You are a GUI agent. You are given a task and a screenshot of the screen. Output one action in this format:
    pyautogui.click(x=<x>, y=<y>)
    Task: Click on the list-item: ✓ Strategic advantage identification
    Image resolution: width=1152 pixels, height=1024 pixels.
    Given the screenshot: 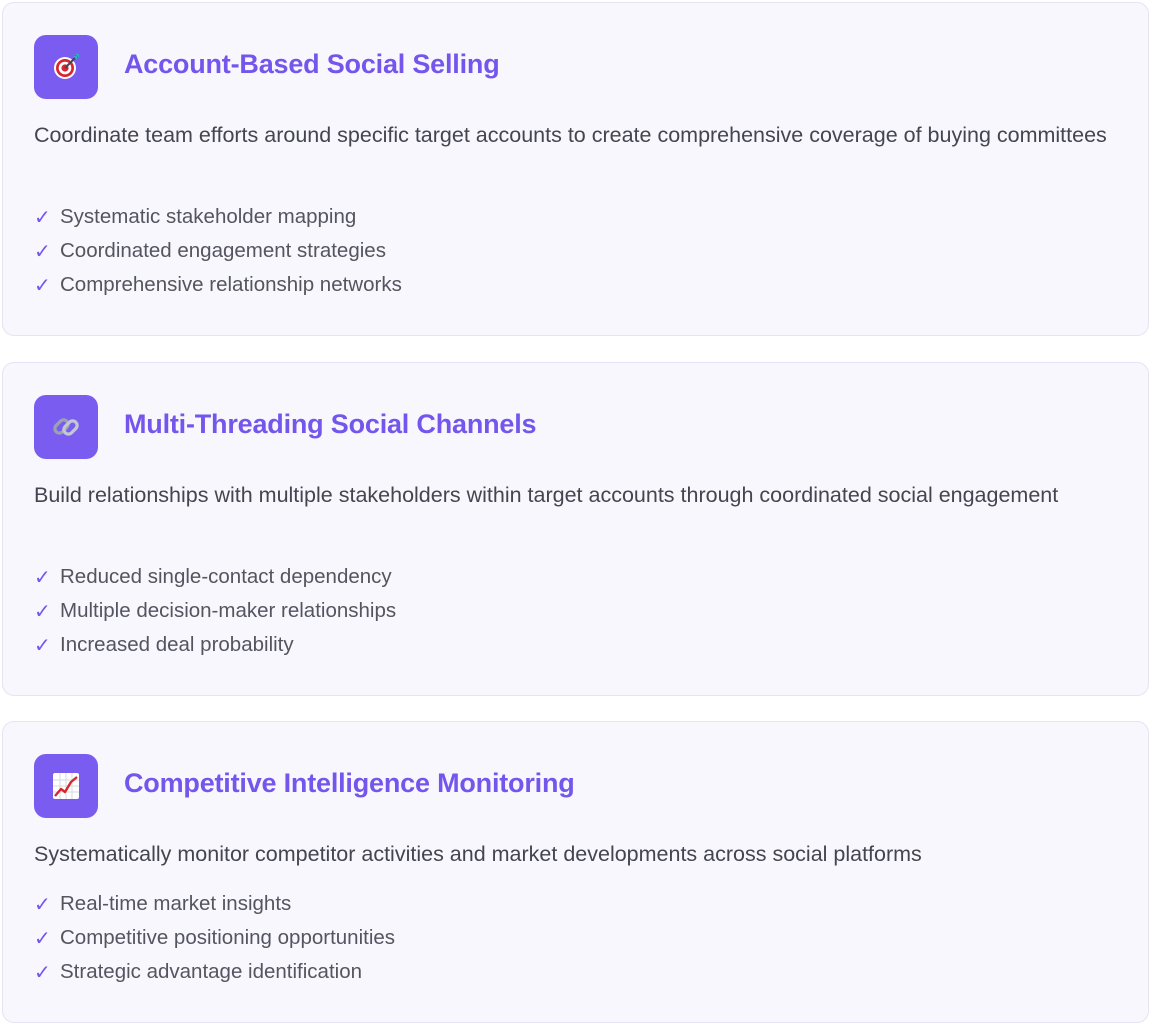 What is the action you would take?
    pyautogui.click(x=214, y=972)
    